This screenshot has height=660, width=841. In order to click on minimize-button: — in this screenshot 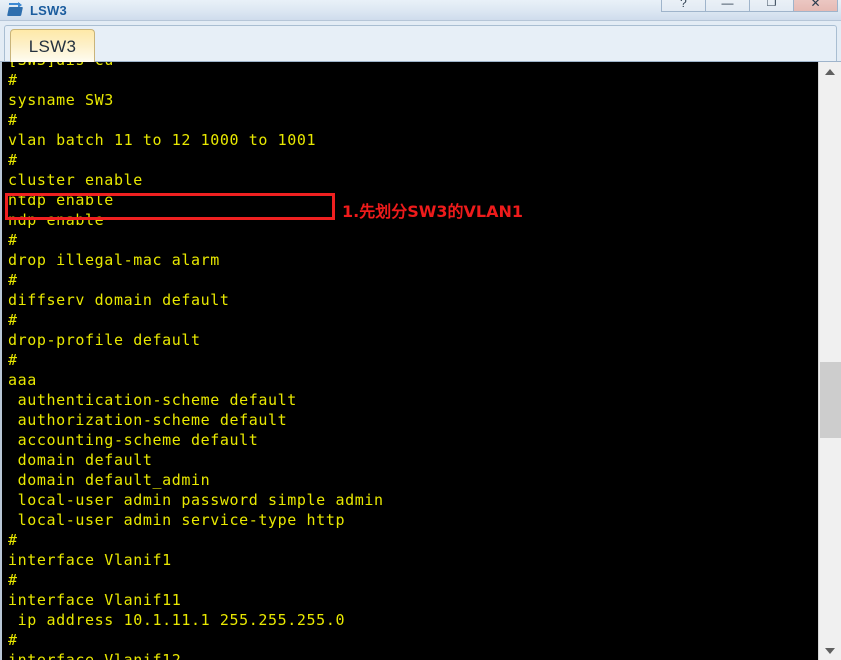, I will do `click(727, 6)`.